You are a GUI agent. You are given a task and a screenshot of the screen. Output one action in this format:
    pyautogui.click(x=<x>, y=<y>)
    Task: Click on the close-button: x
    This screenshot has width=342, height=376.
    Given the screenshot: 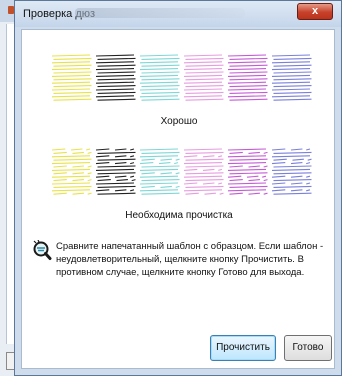 What is the action you would take?
    pyautogui.click(x=315, y=11)
    